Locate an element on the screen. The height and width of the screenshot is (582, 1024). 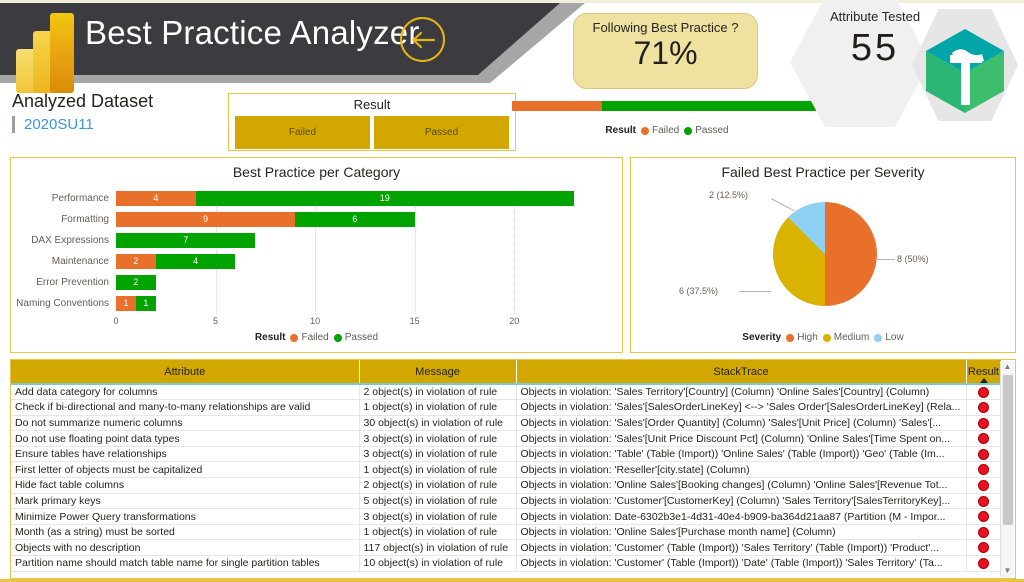
scrollbar-thumb is located at coordinates (1008, 450).